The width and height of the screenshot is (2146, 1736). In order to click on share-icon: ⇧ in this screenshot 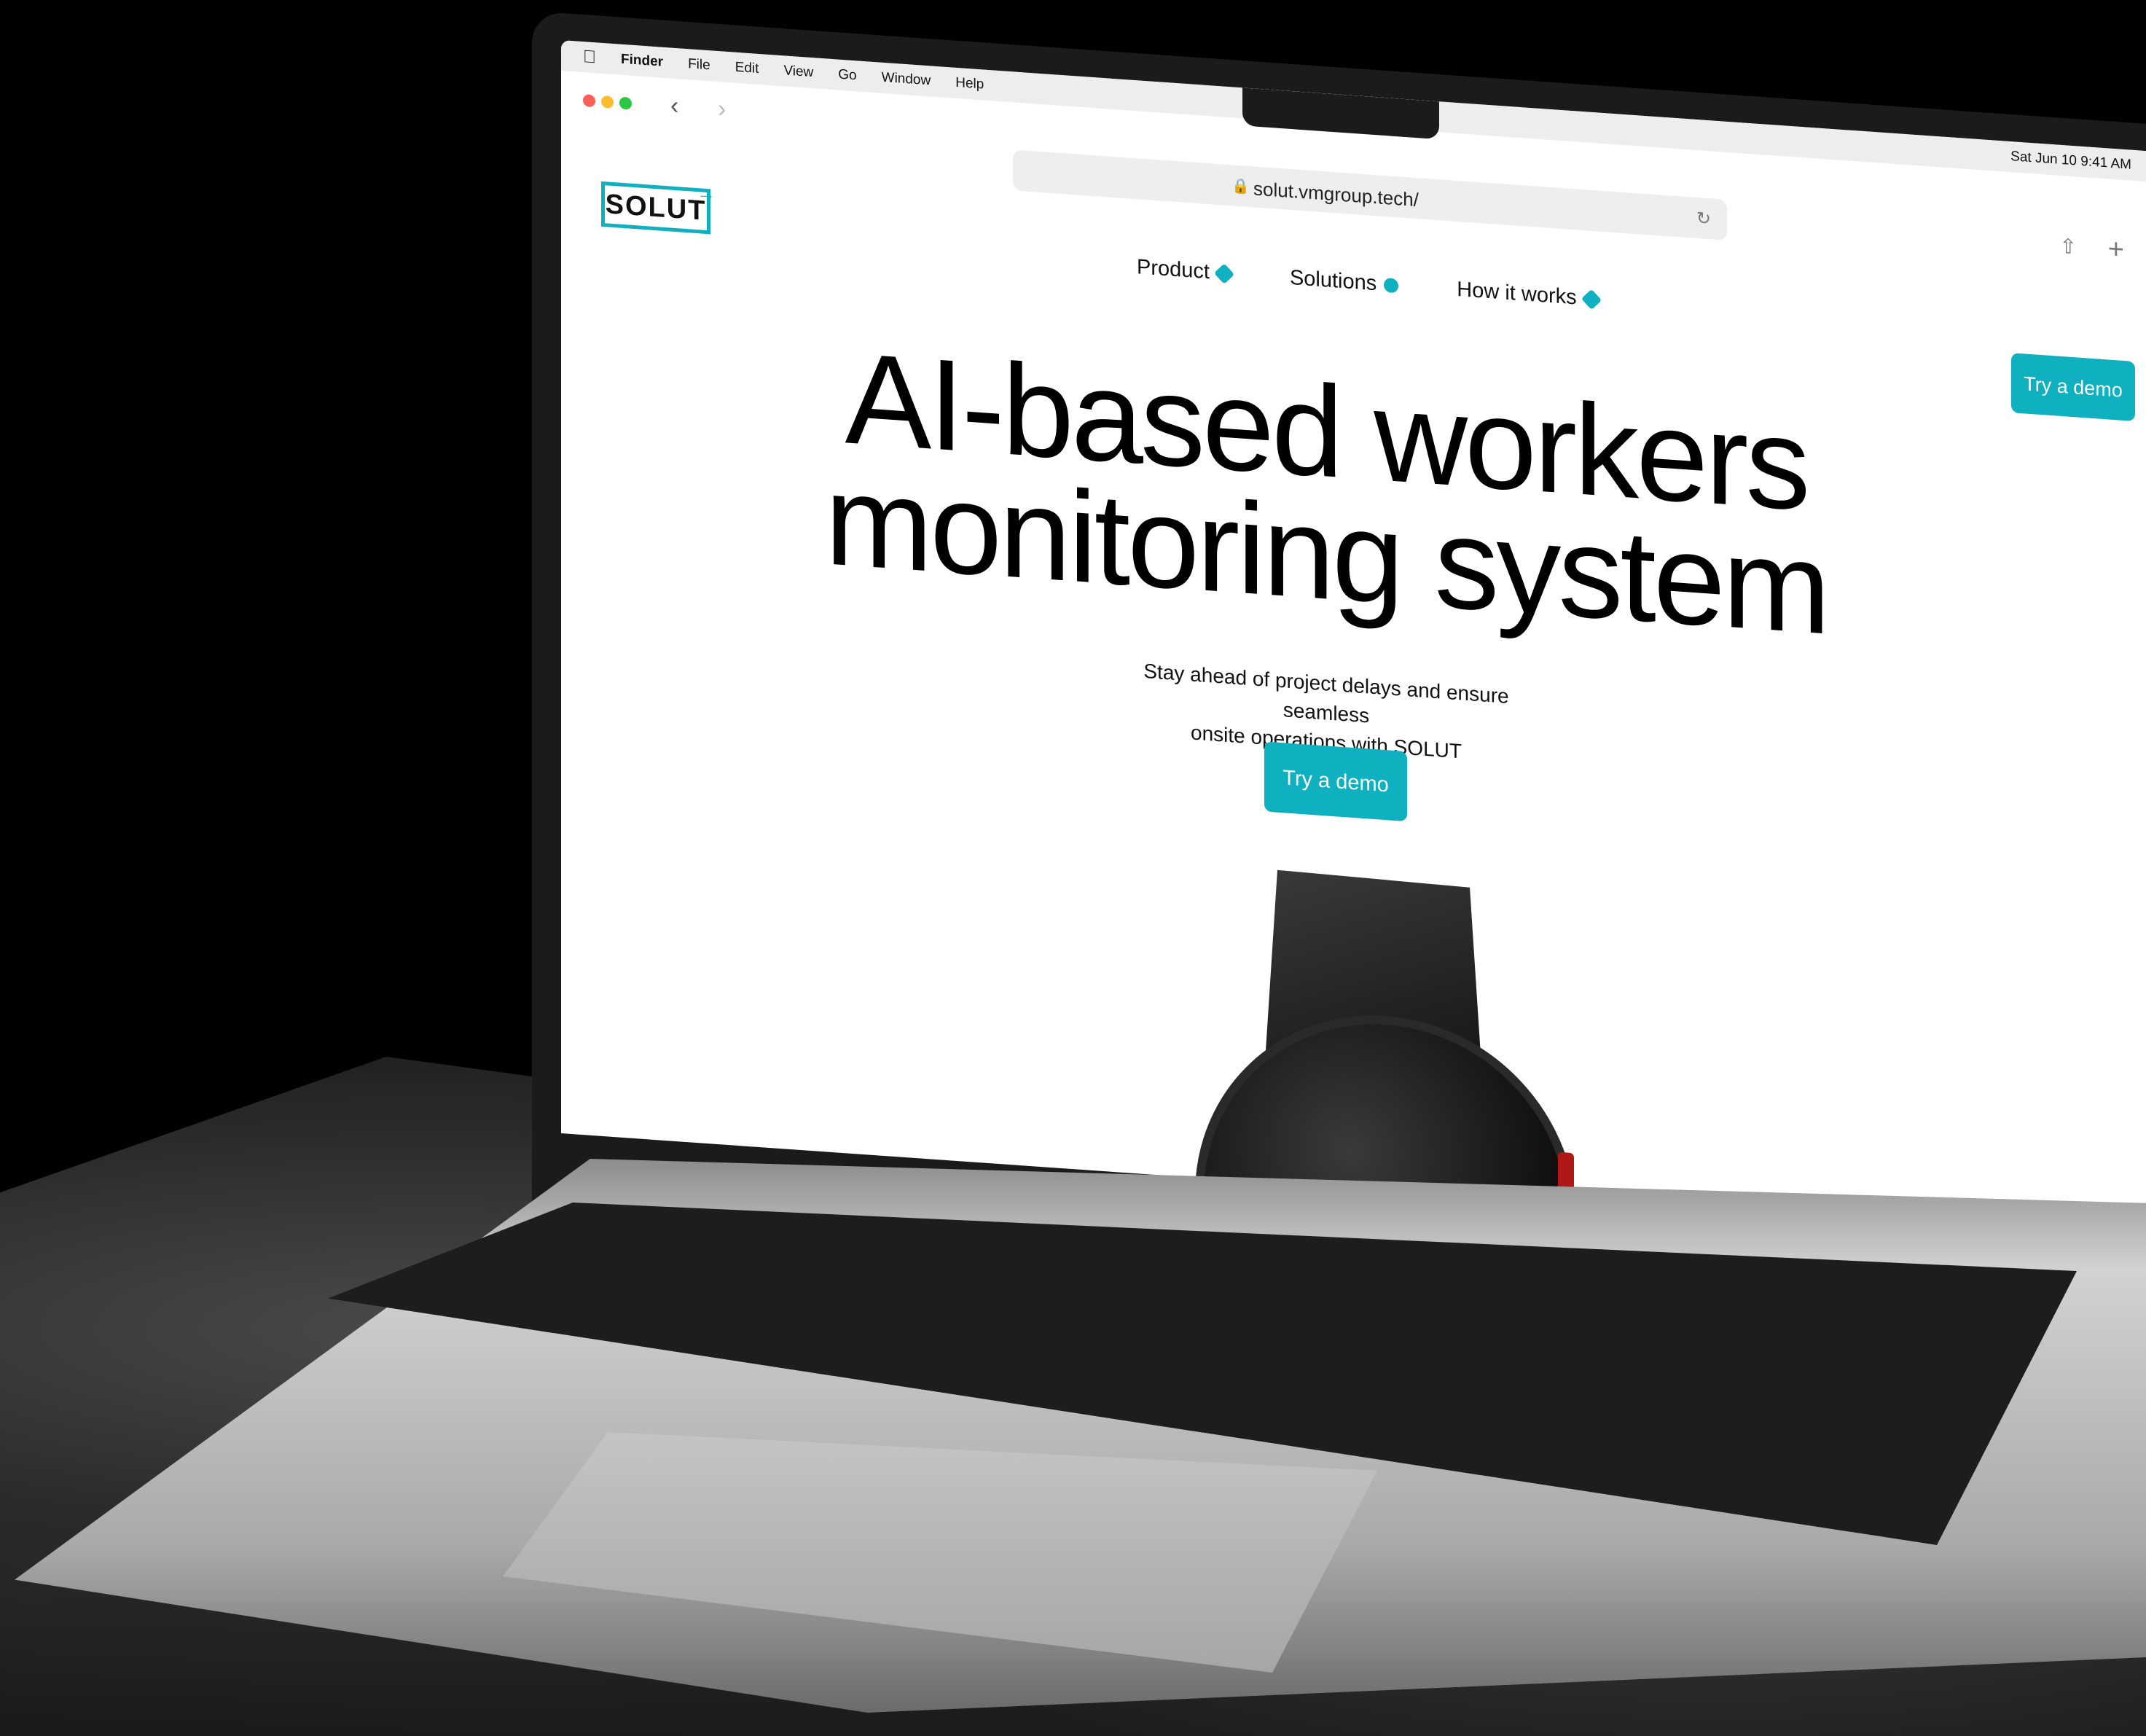, I will do `click(2068, 246)`.